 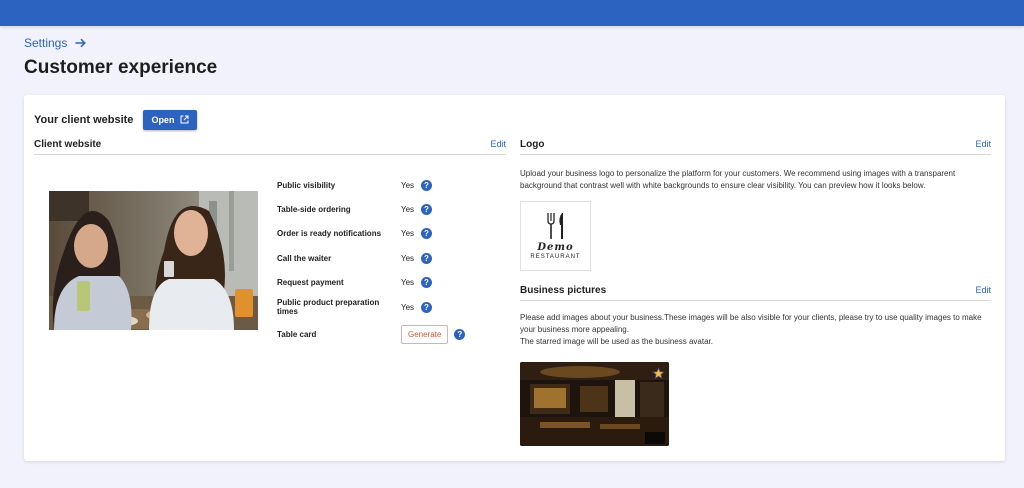 What do you see at coordinates (555, 247) in the screenshot?
I see `logo-demo-text: Demo` at bounding box center [555, 247].